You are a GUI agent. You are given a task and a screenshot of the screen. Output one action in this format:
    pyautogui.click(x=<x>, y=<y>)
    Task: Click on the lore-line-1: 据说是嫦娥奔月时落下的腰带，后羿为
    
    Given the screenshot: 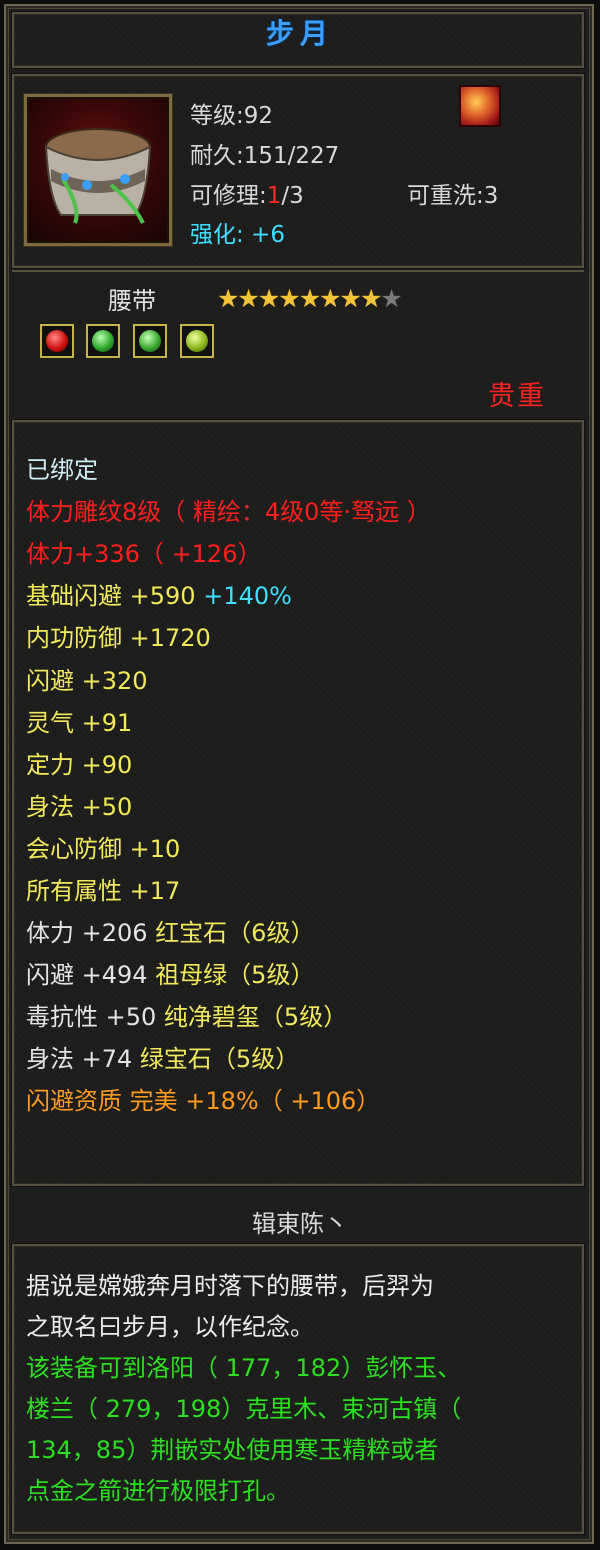 What is the action you would take?
    pyautogui.click(x=230, y=1286)
    